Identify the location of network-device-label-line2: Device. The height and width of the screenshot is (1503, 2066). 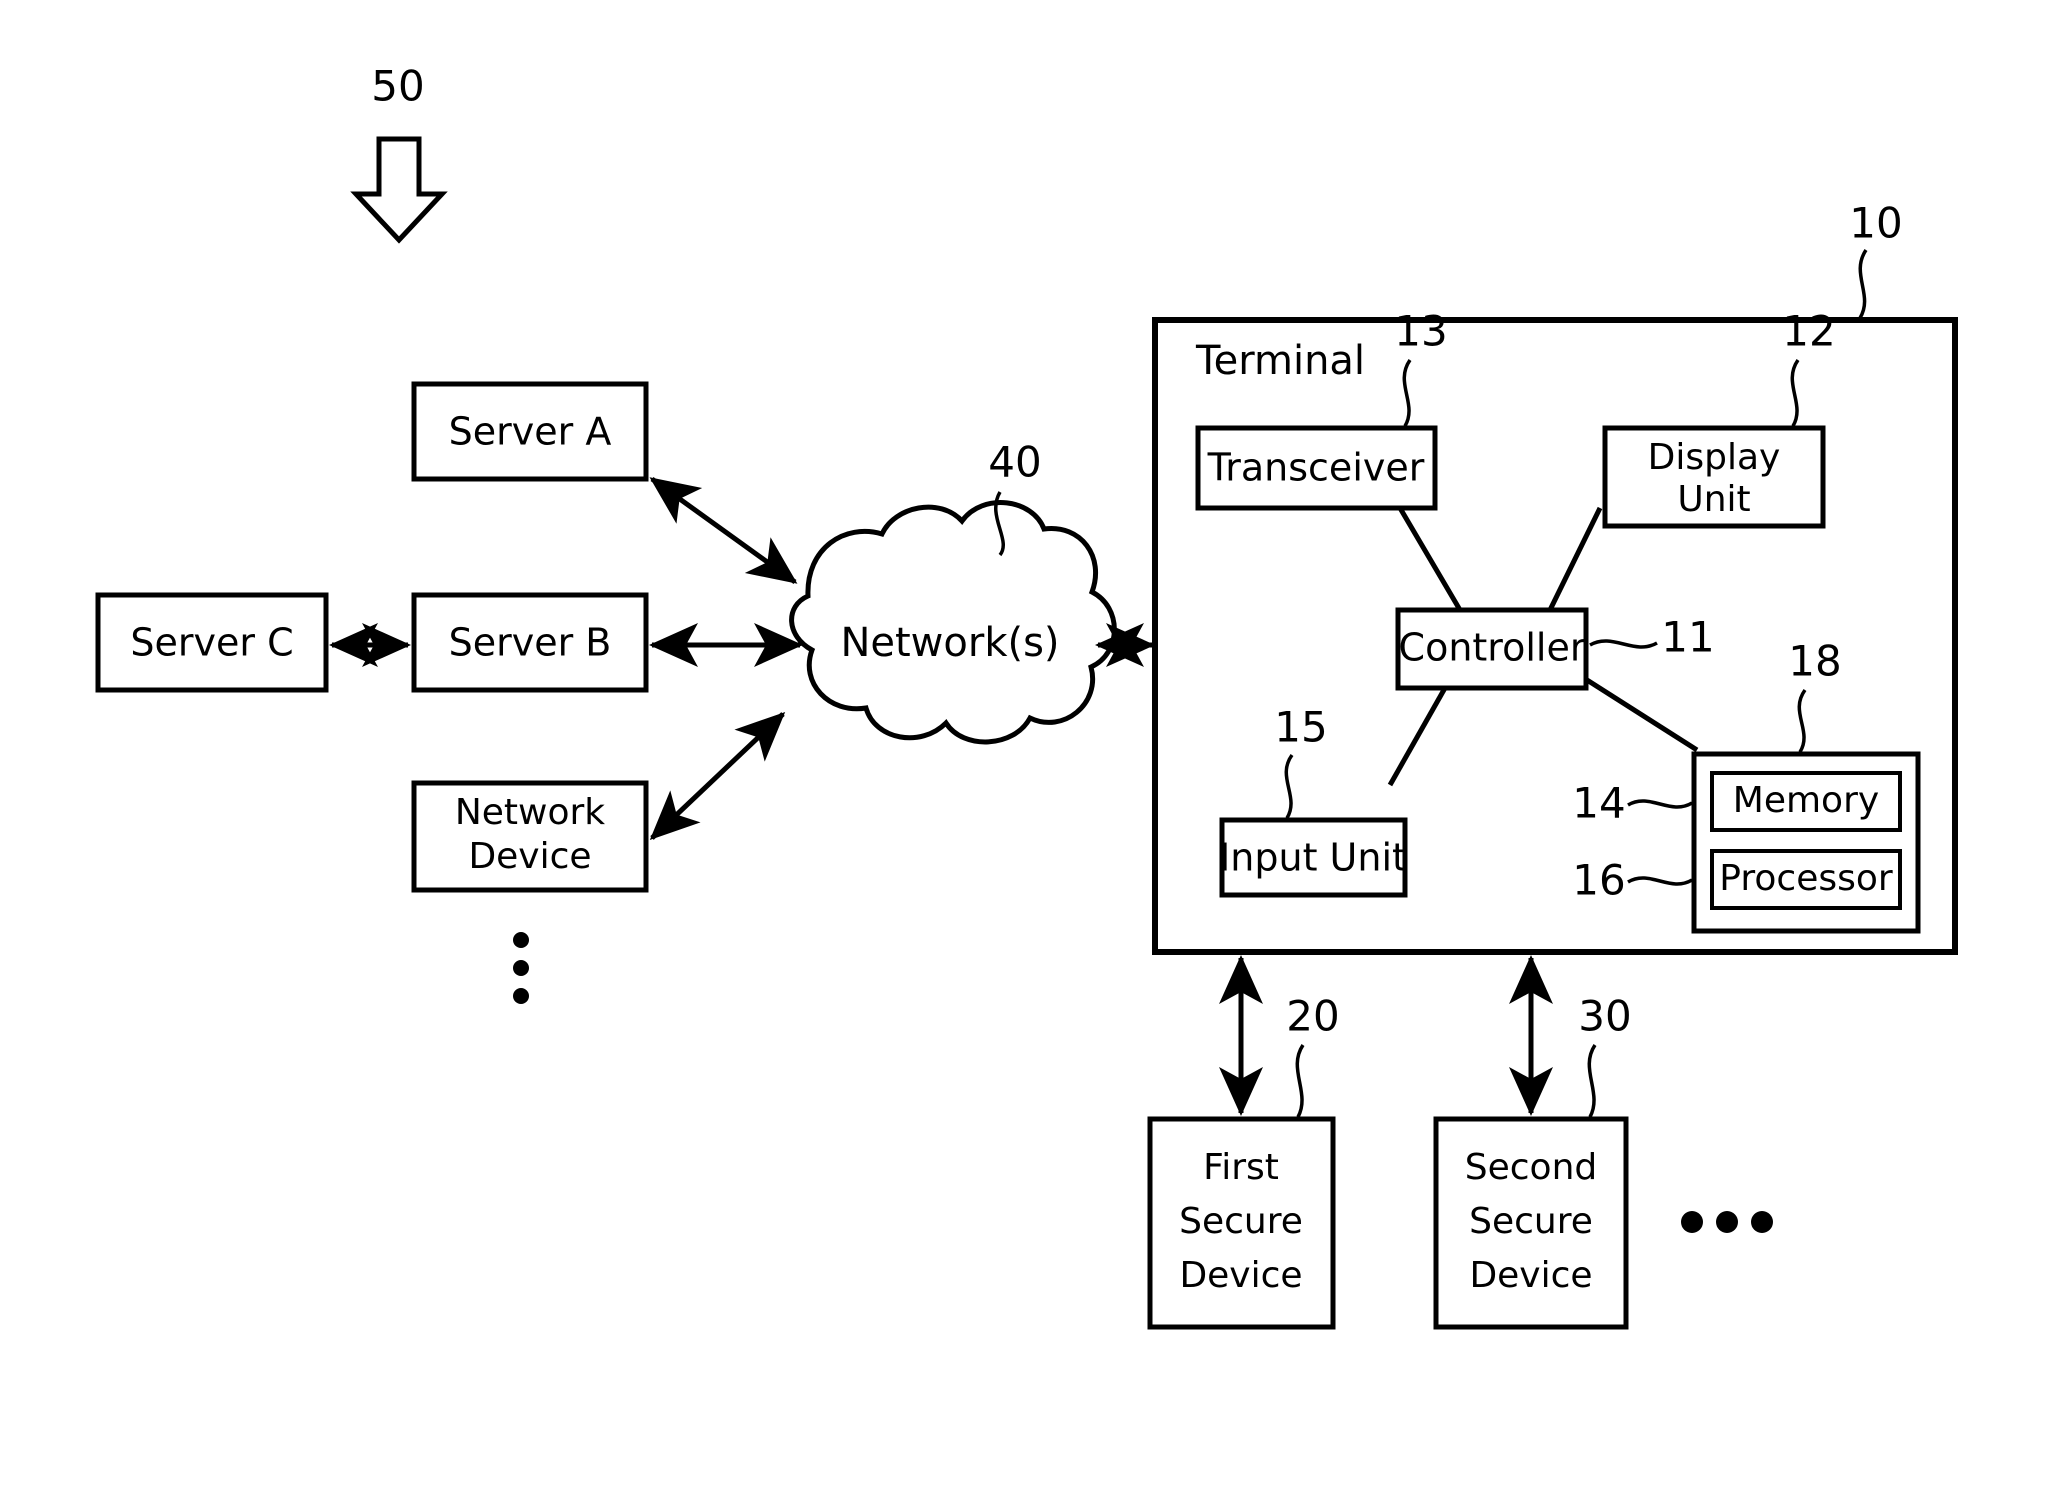
(529, 856).